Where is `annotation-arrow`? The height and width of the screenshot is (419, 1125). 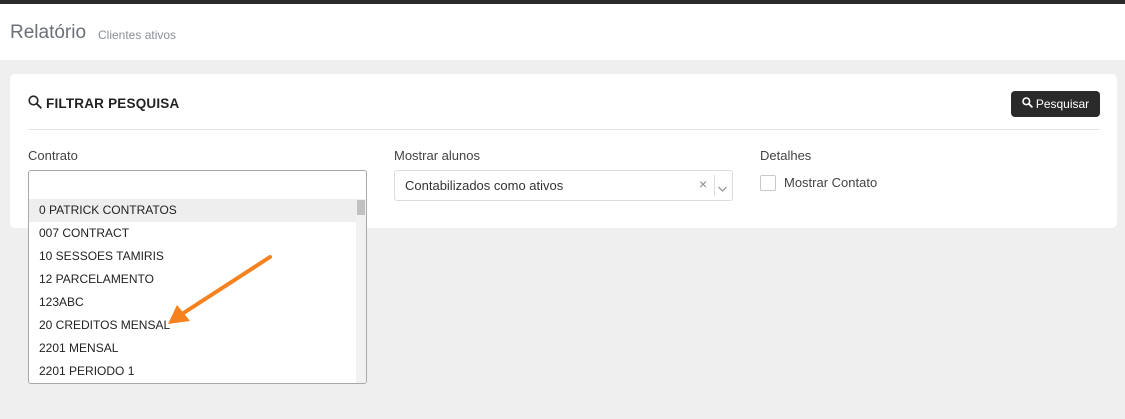 annotation-arrow is located at coordinates (220, 289).